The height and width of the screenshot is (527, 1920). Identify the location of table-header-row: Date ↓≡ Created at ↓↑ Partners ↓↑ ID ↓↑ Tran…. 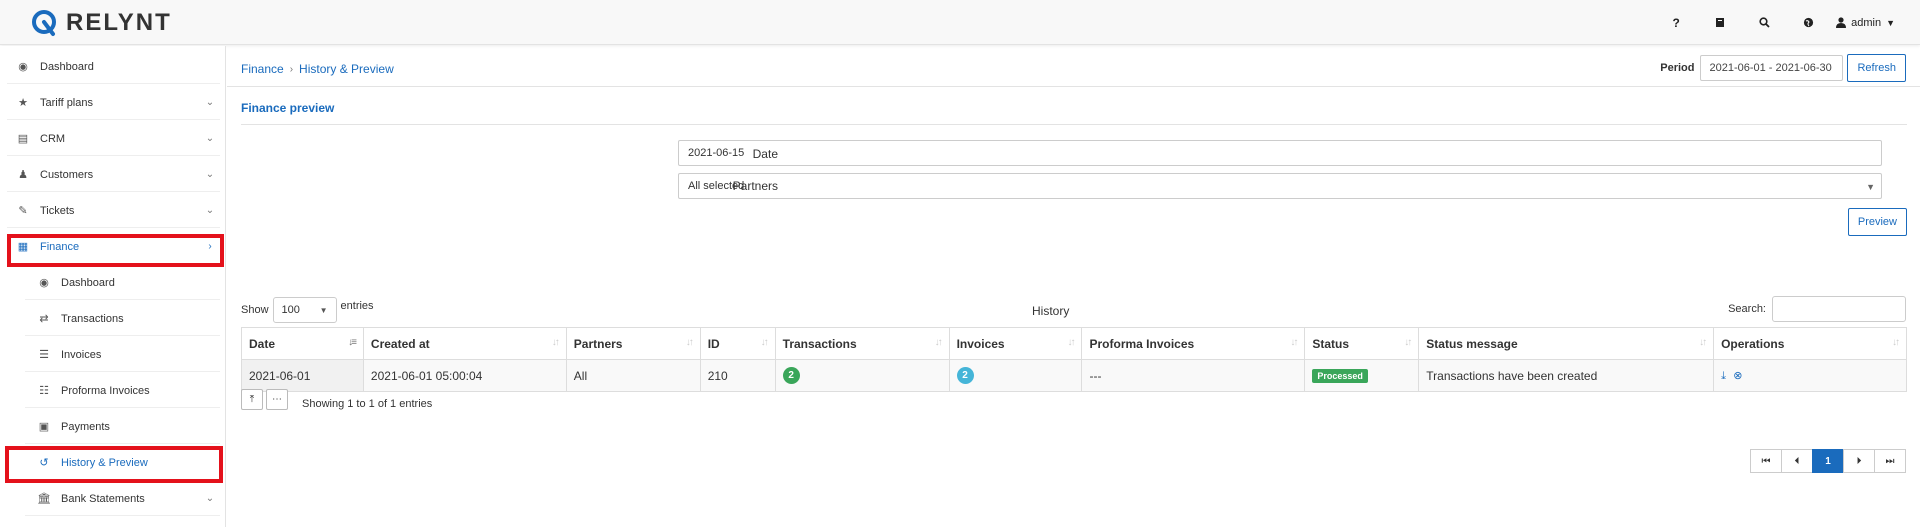
(1074, 343).